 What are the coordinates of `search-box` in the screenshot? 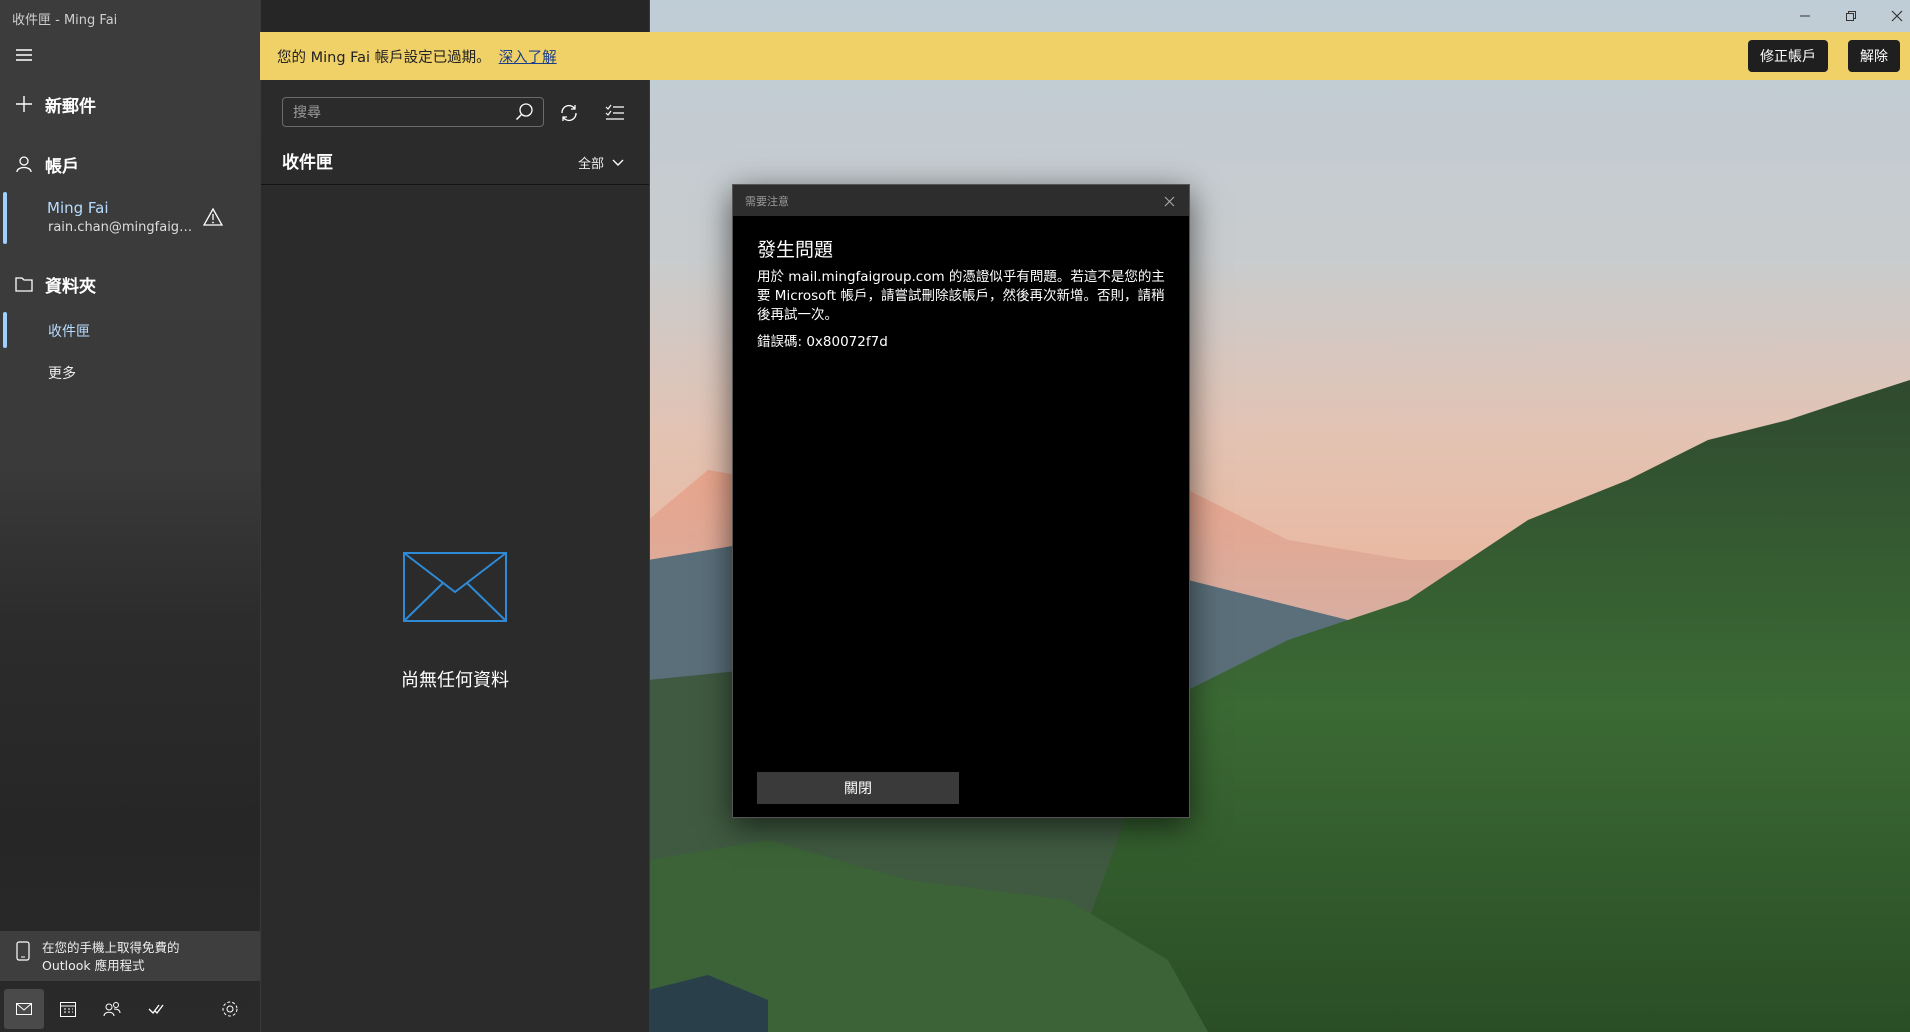 It's located at (413, 112).